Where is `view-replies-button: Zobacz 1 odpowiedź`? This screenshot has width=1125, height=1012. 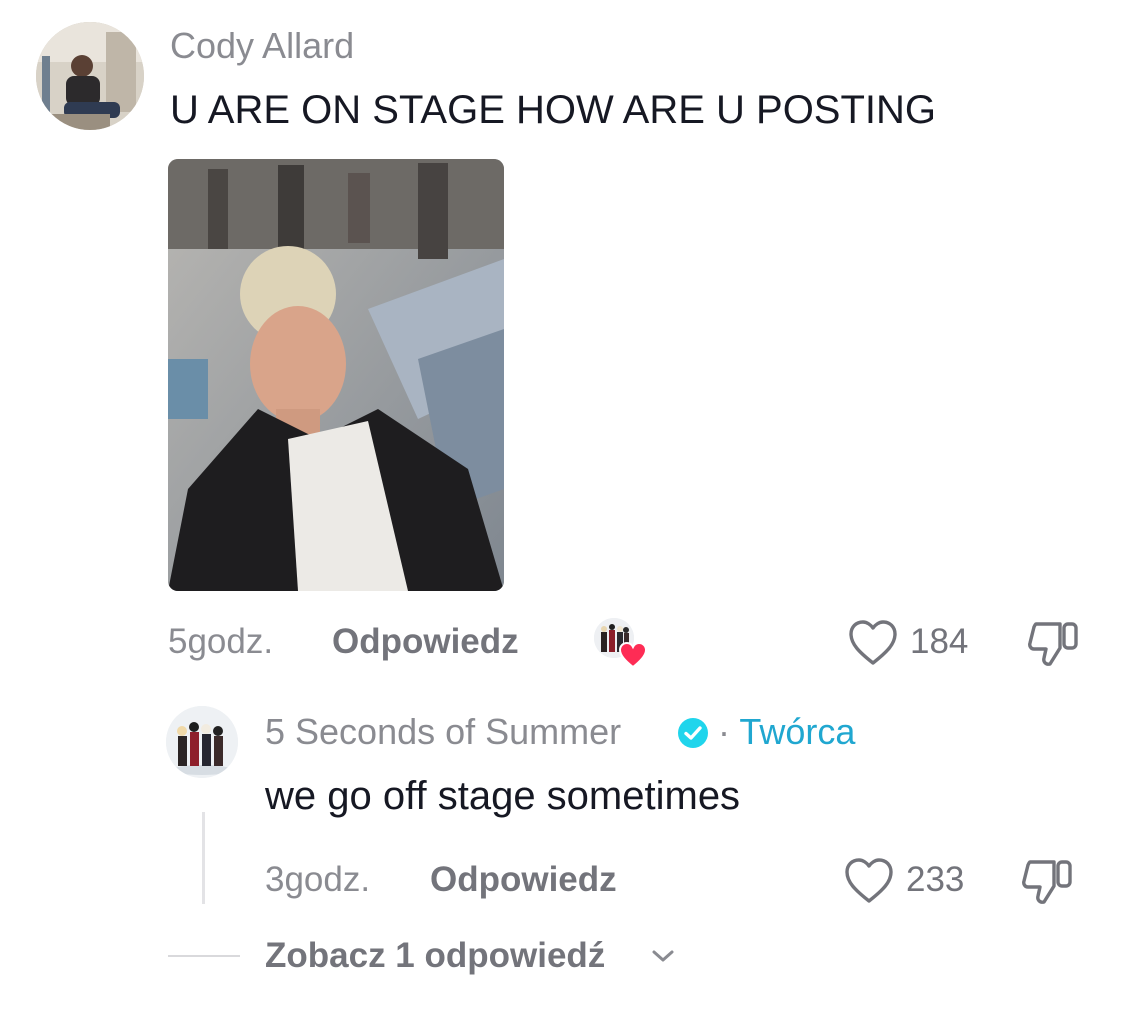 view-replies-button: Zobacz 1 odpowiedź is located at coordinates (435, 956).